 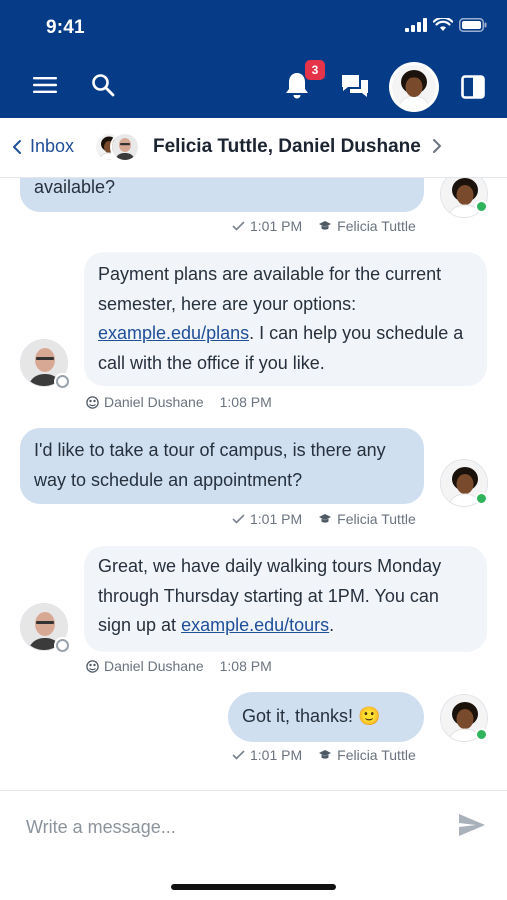 What do you see at coordinates (125, 147) in the screenshot?
I see `avatar-daniel` at bounding box center [125, 147].